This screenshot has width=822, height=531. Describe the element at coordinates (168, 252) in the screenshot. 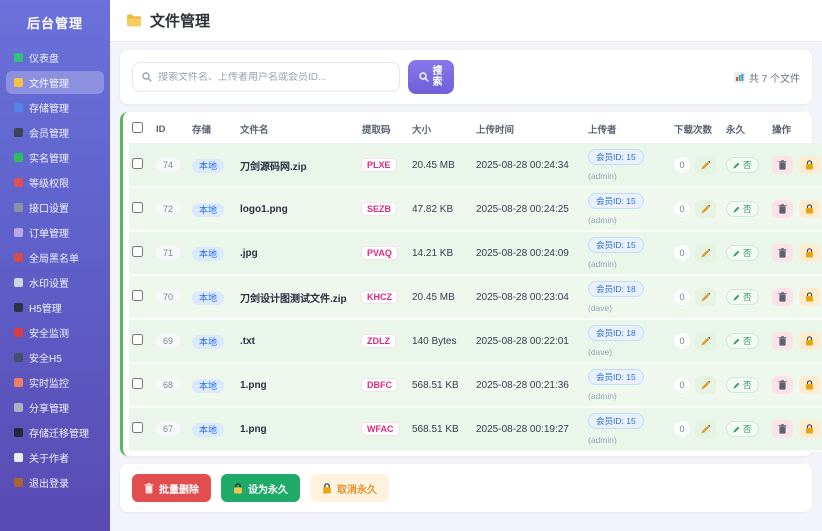

I see `file-id-badge: 71` at that location.